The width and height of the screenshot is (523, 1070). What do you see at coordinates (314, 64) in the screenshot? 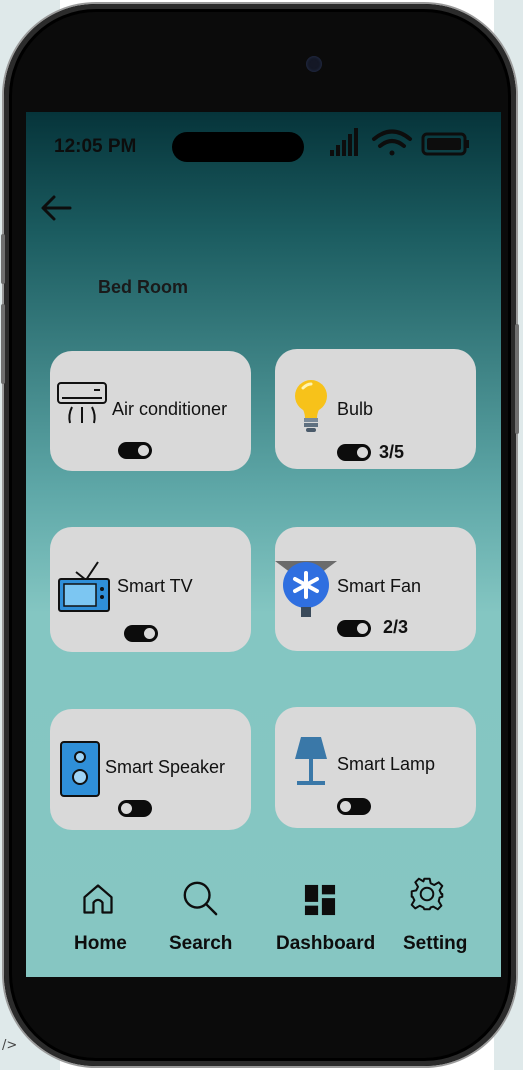
I see `front-camera` at bounding box center [314, 64].